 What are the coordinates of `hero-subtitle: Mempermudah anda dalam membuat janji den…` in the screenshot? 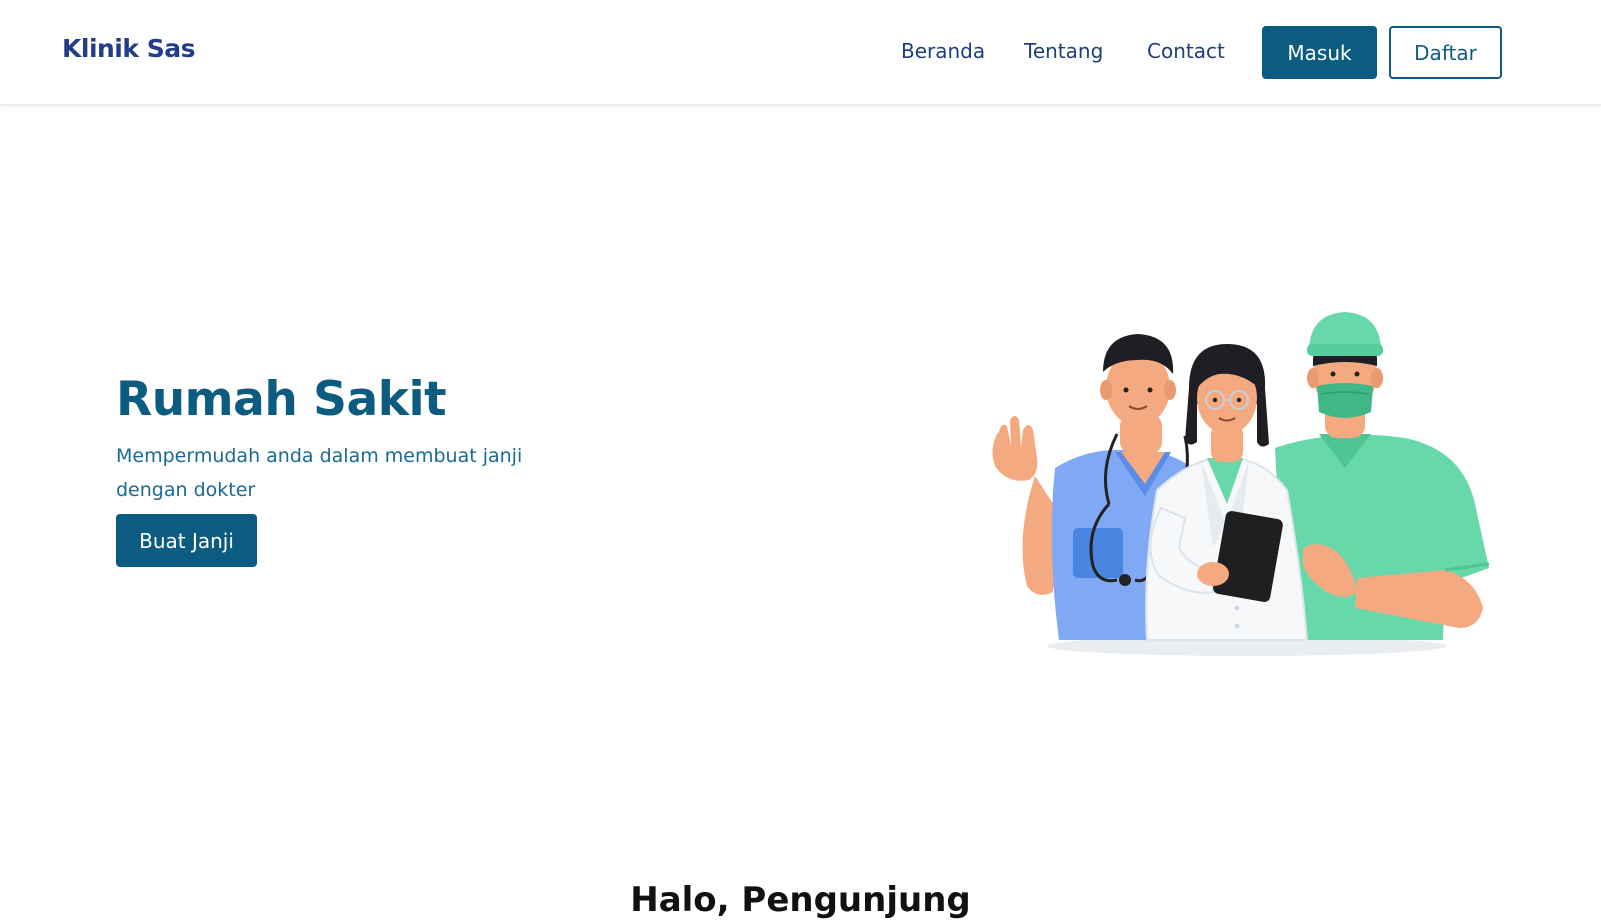 It's located at (319, 473).